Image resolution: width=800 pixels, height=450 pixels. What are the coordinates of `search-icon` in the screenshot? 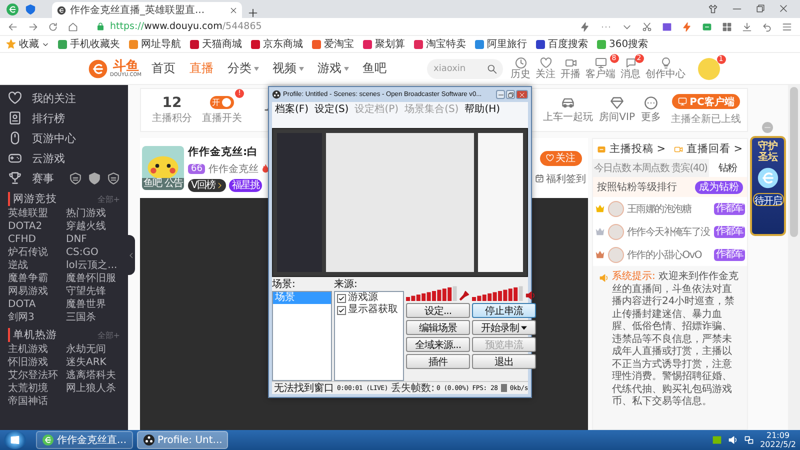 It's located at (491, 69).